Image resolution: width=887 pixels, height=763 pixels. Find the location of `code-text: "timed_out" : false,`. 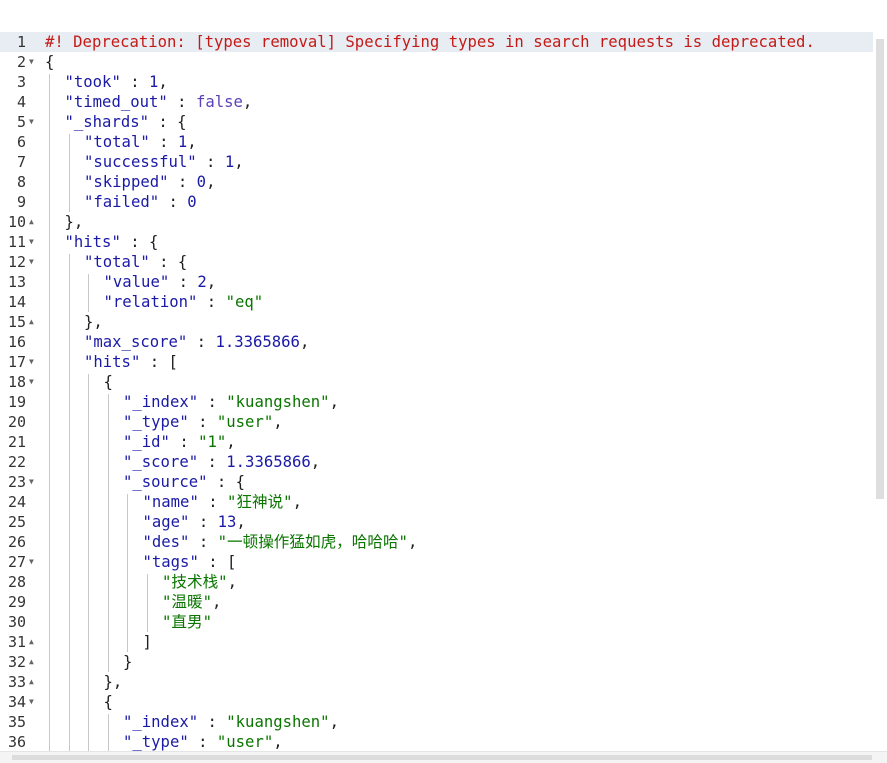

code-text: "timed_out" : false, is located at coordinates (159, 102).